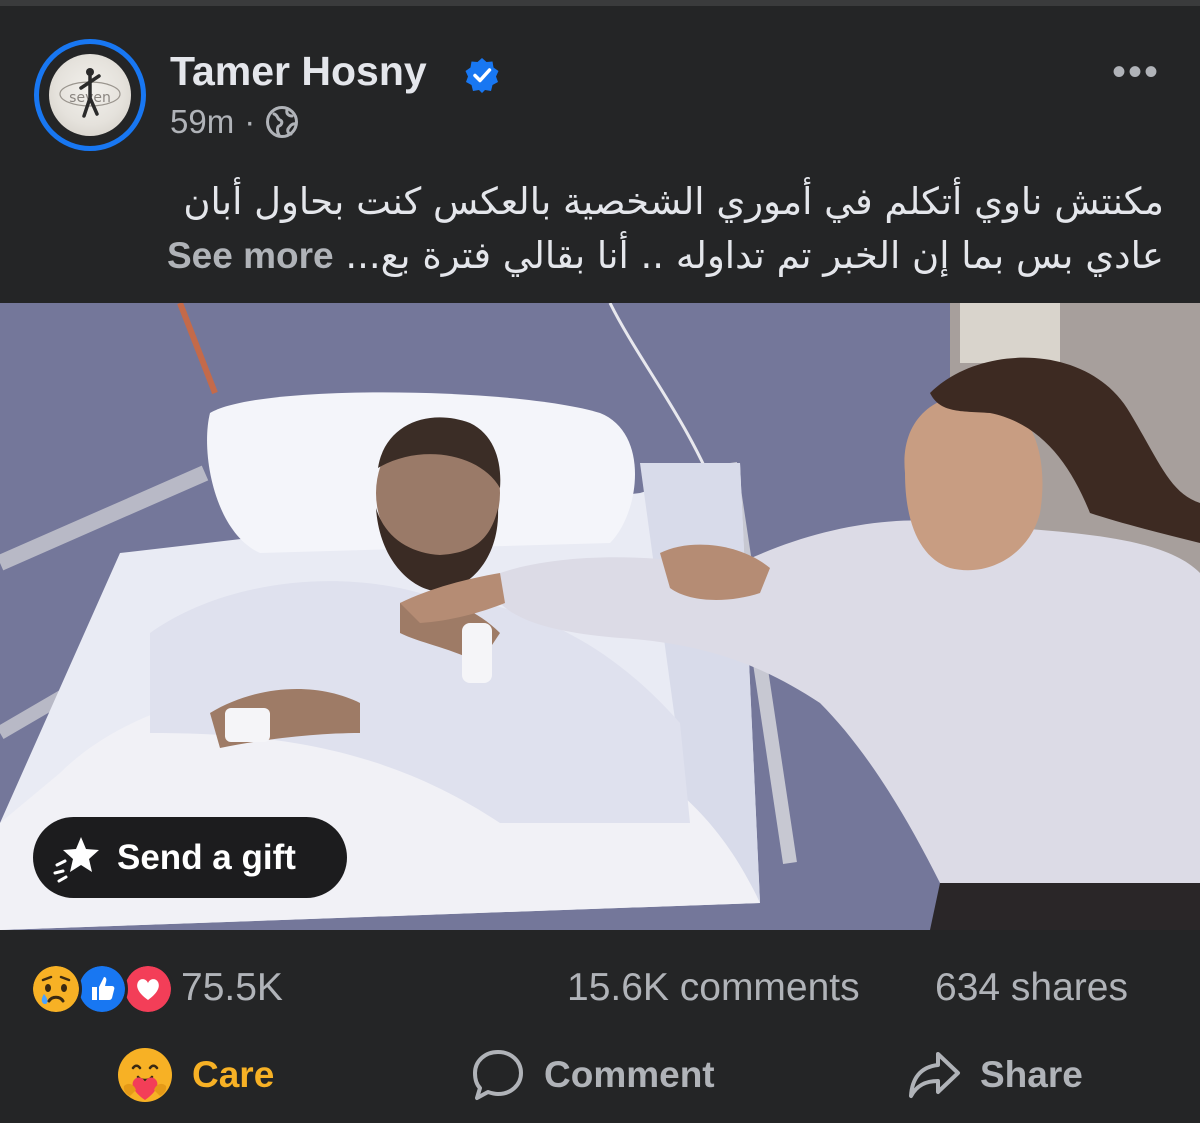  Describe the element at coordinates (56, 989) in the screenshot. I see `sad-reaction-icon` at that location.